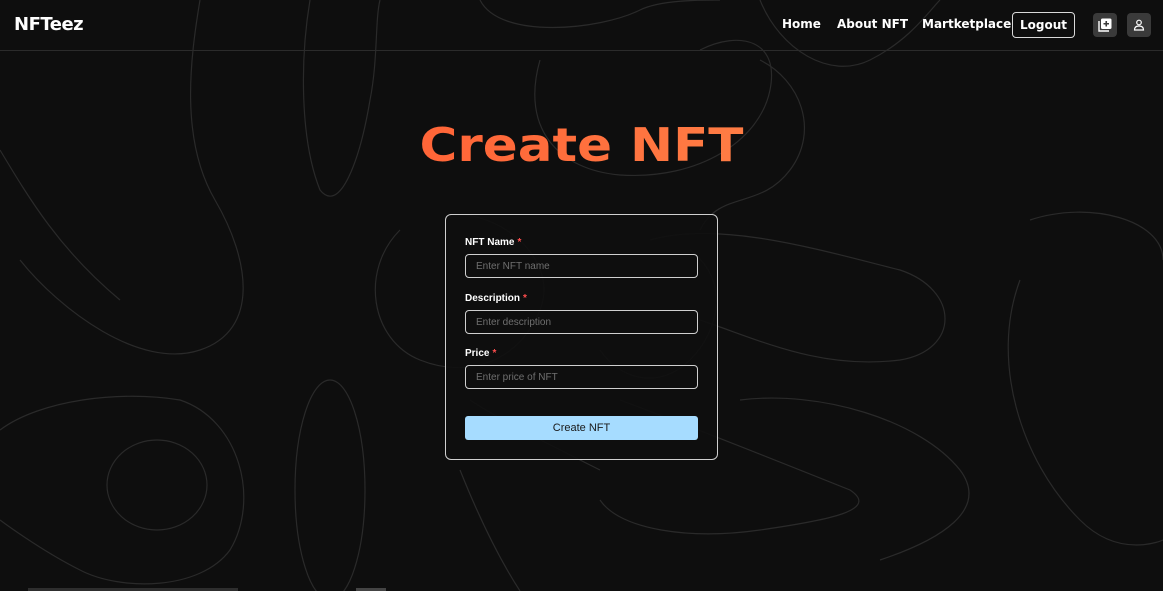 This screenshot has width=1163, height=591. I want to click on price-label-text: Price, so click(477, 353).